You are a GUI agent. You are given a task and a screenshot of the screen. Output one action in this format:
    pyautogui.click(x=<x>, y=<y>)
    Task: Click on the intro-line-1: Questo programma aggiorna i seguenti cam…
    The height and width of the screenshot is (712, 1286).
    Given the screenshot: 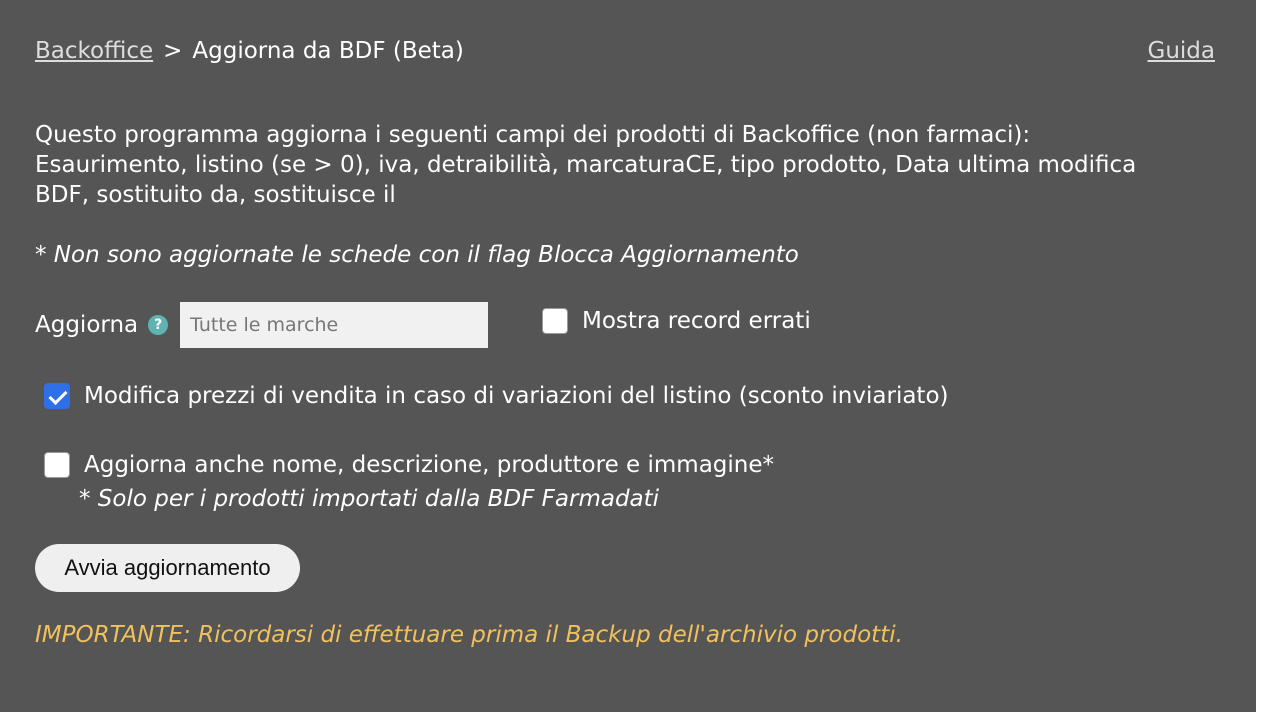 What is the action you would take?
    pyautogui.click(x=533, y=135)
    